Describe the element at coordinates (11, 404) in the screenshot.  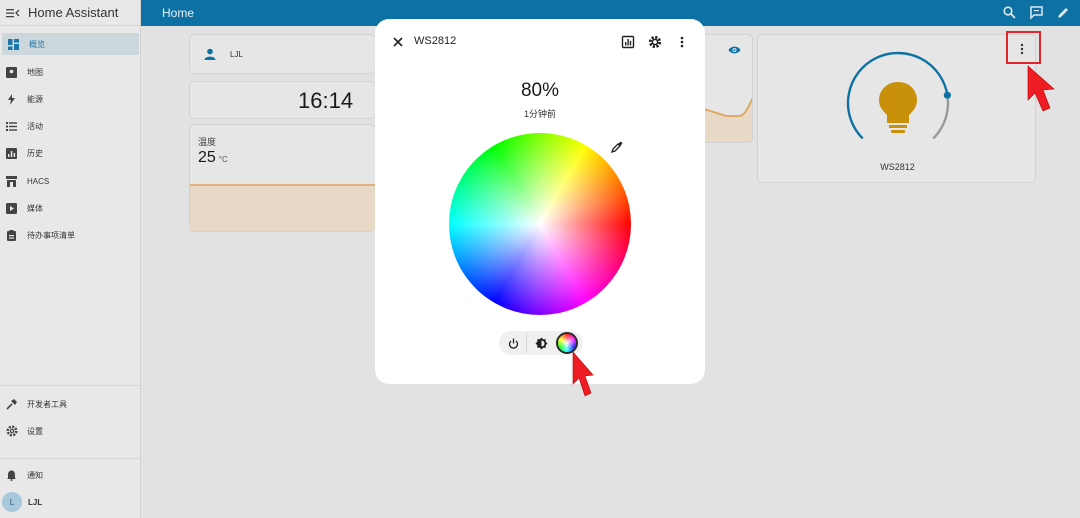
I see `hammer-icon` at that location.